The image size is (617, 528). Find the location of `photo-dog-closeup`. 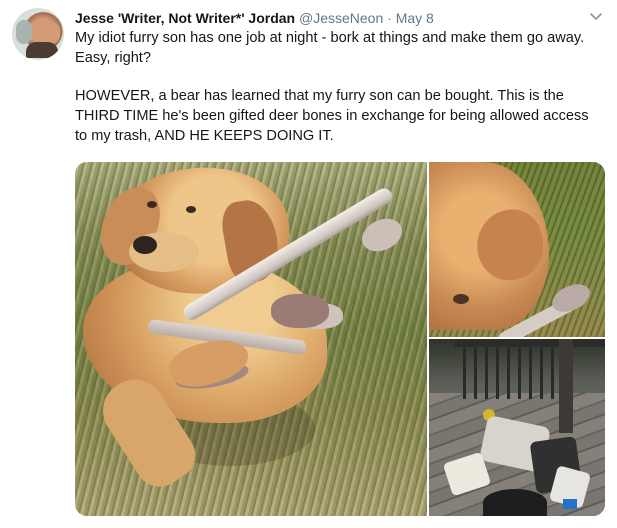

photo-dog-closeup is located at coordinates (517, 249).